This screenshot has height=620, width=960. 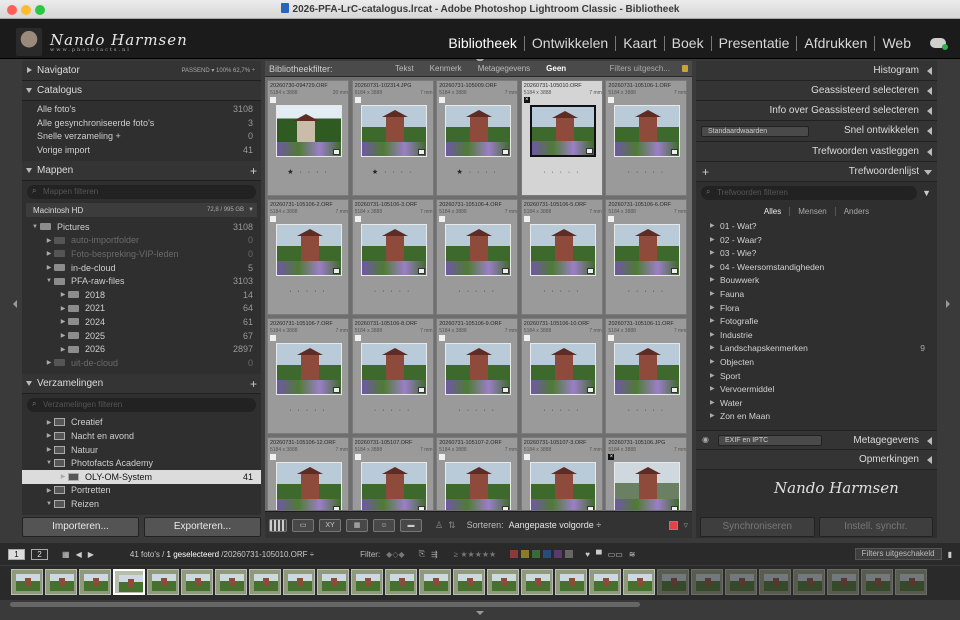 I want to click on keyword-item: ▶ 04 - Weersomstandigheden, so click(x=816, y=268).